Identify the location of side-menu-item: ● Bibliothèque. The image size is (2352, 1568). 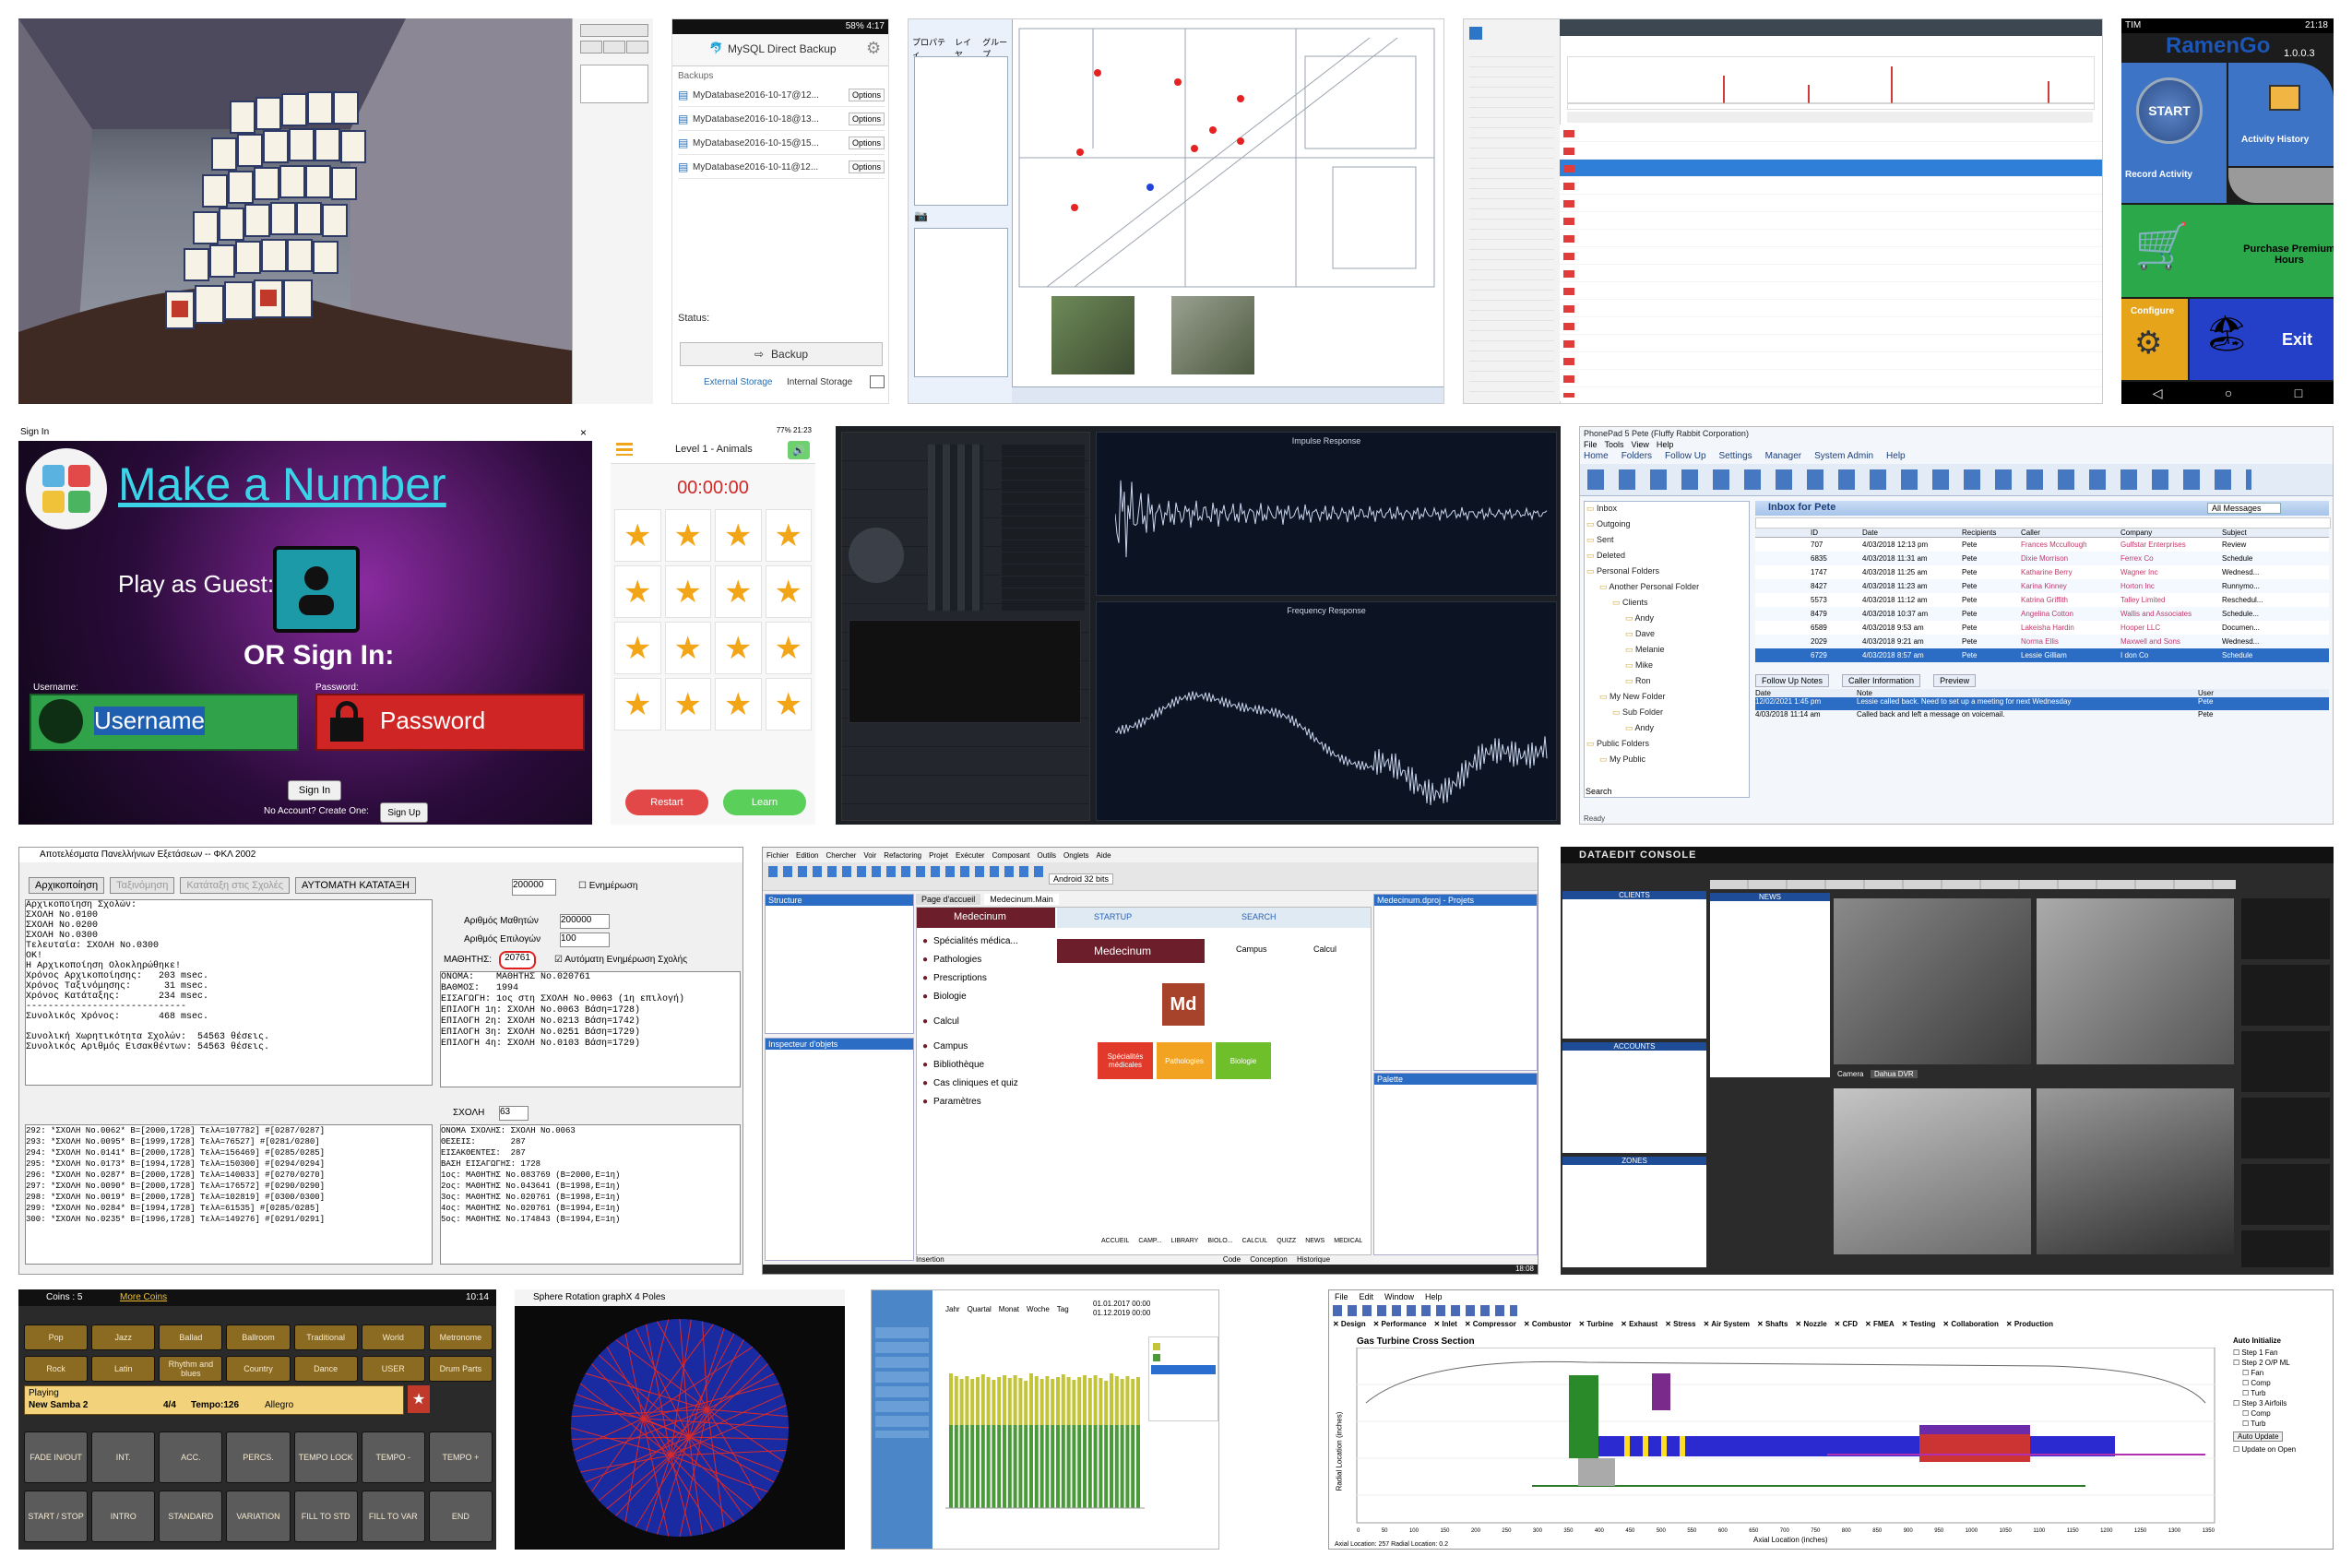
(986, 1064).